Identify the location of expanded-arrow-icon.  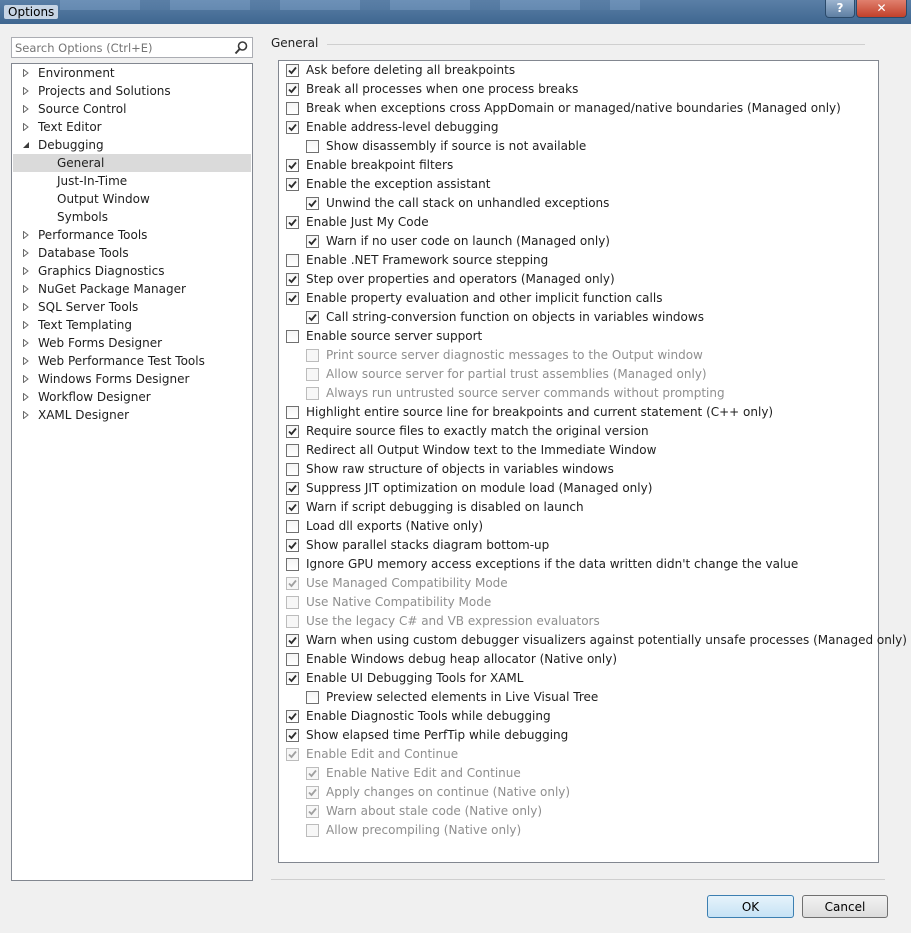
(26, 145).